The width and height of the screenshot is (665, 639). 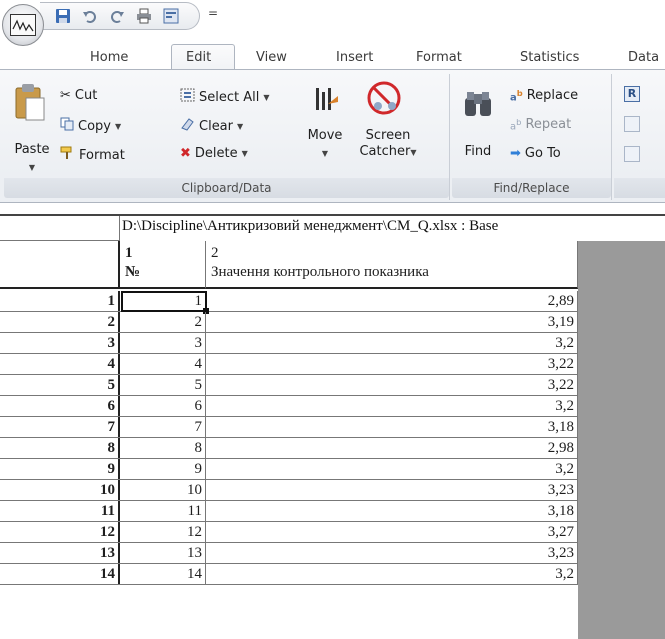 What do you see at coordinates (163, 553) in the screenshot?
I see `cell-number: 13` at bounding box center [163, 553].